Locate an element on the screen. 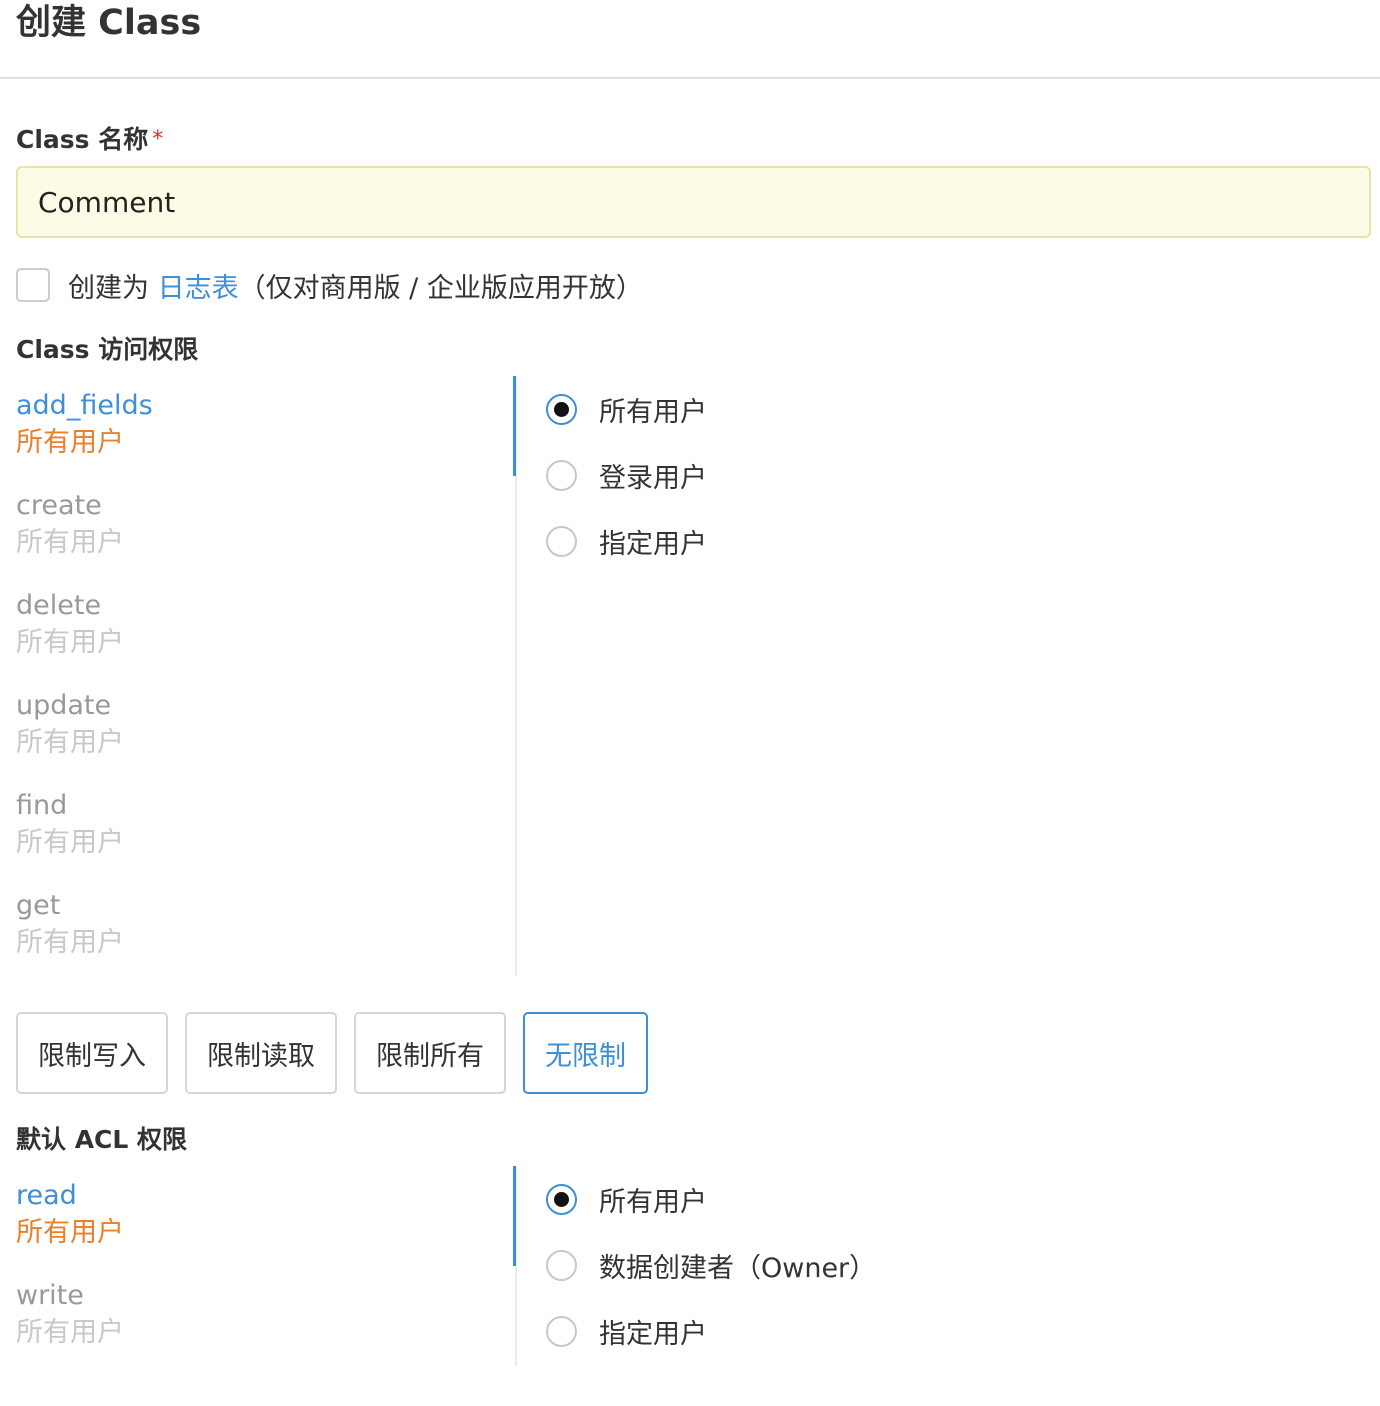 This screenshot has height=1406, width=1380. permission-item-read: read 所有用户 is located at coordinates (261, 1216).